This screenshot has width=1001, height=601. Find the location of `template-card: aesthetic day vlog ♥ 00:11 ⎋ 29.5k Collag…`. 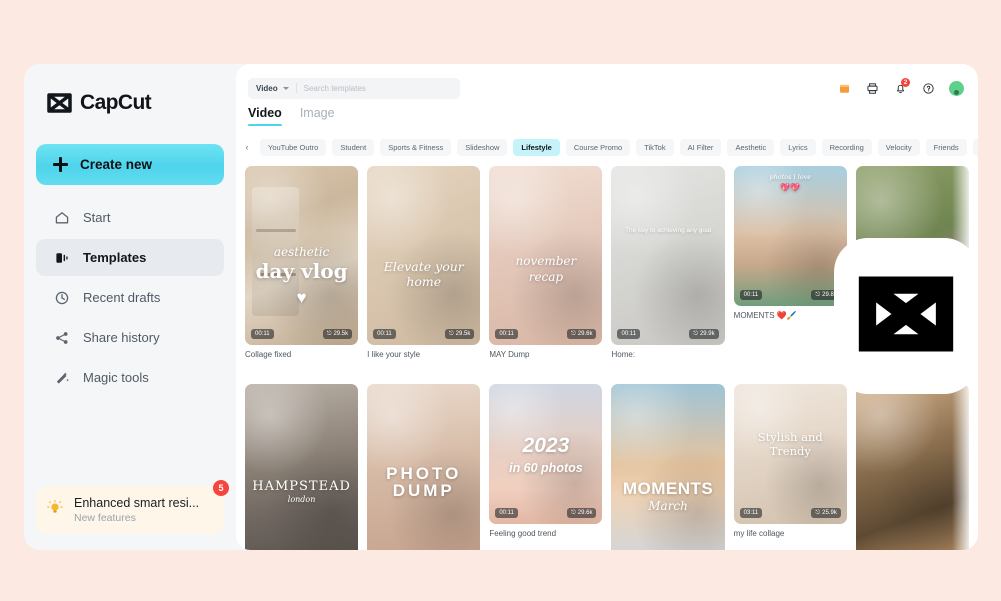

template-card: aesthetic day vlog ♥ 00:11 ⎋ 29.5k Collag… is located at coordinates (302, 271).